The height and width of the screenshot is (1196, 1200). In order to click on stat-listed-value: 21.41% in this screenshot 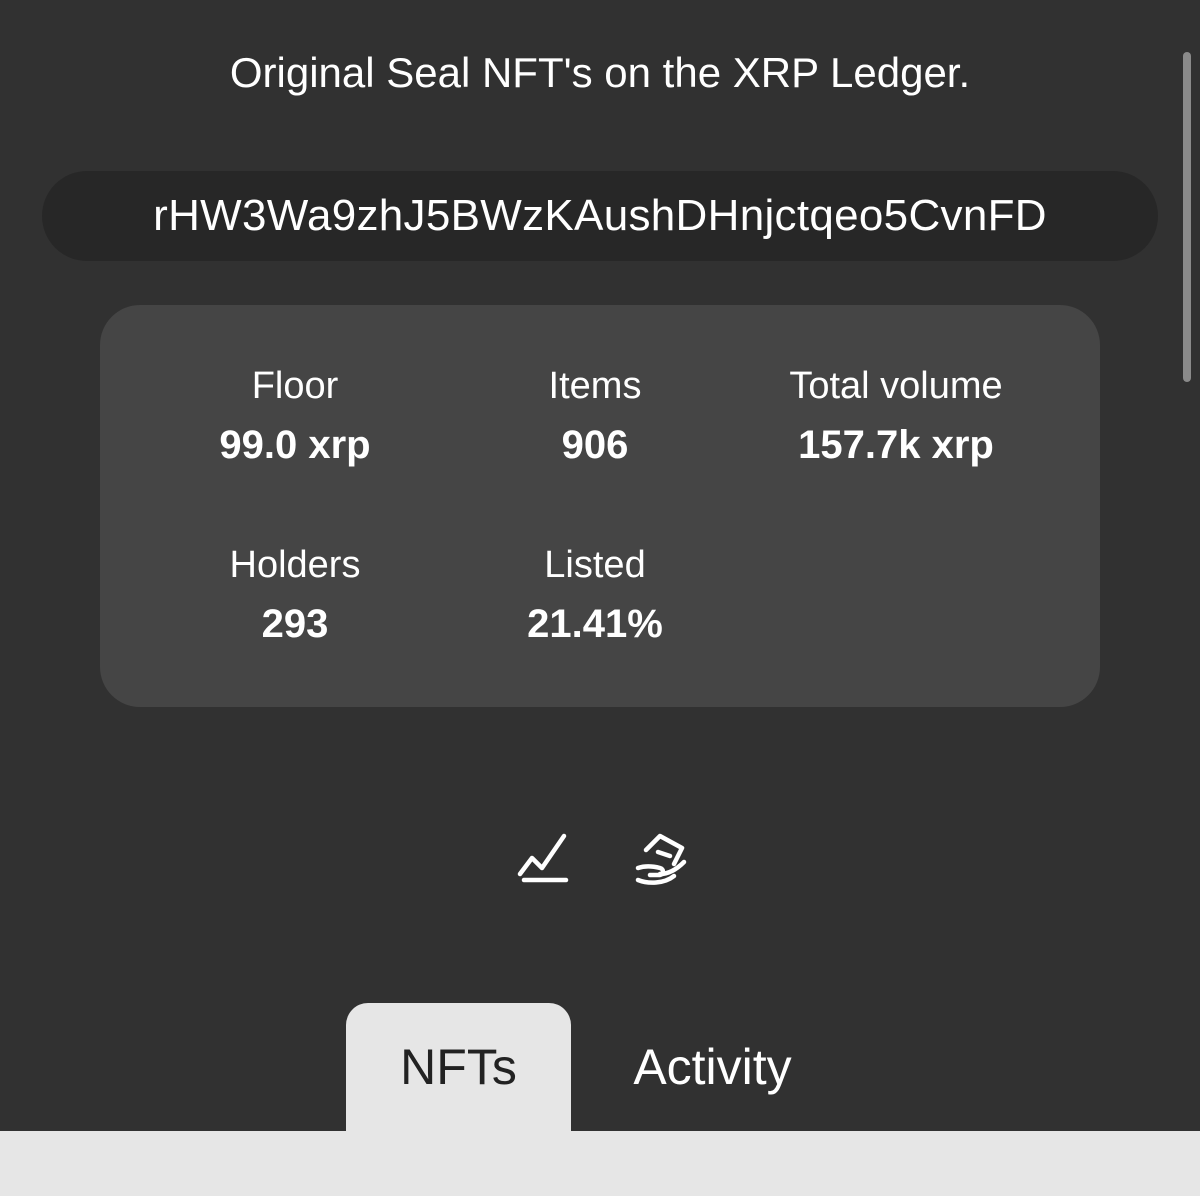, I will do `click(595, 624)`.